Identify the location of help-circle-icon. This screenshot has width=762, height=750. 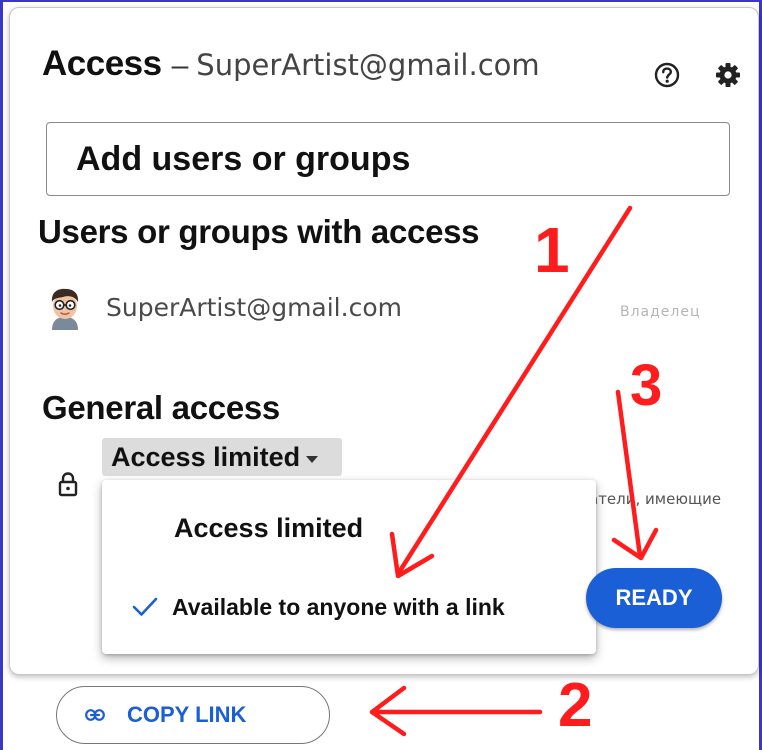
(667, 75).